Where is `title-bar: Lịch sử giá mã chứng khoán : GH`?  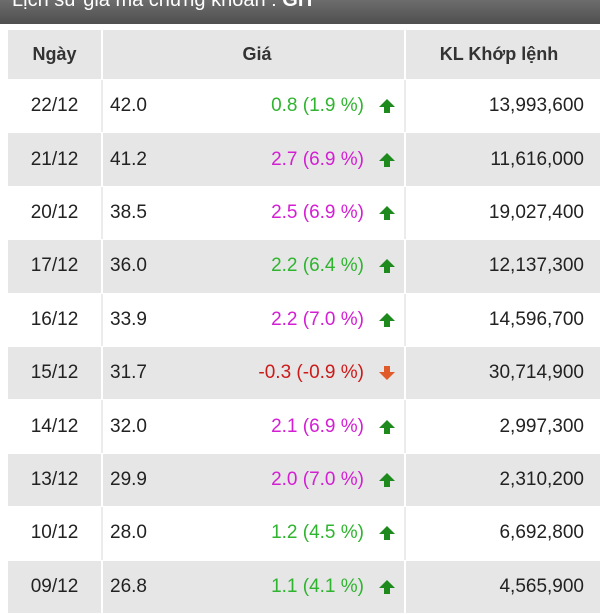 title-bar: Lịch sử giá mã chứng khoán : GH is located at coordinates (300, 12).